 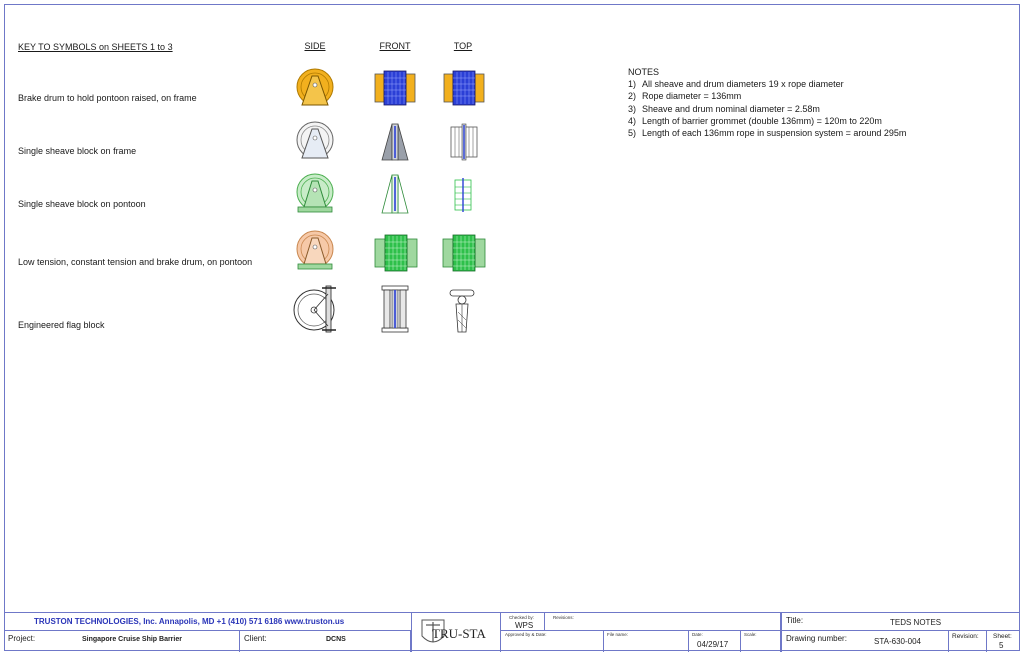 I want to click on brake-drum-front-symbol, so click(x=395, y=88).